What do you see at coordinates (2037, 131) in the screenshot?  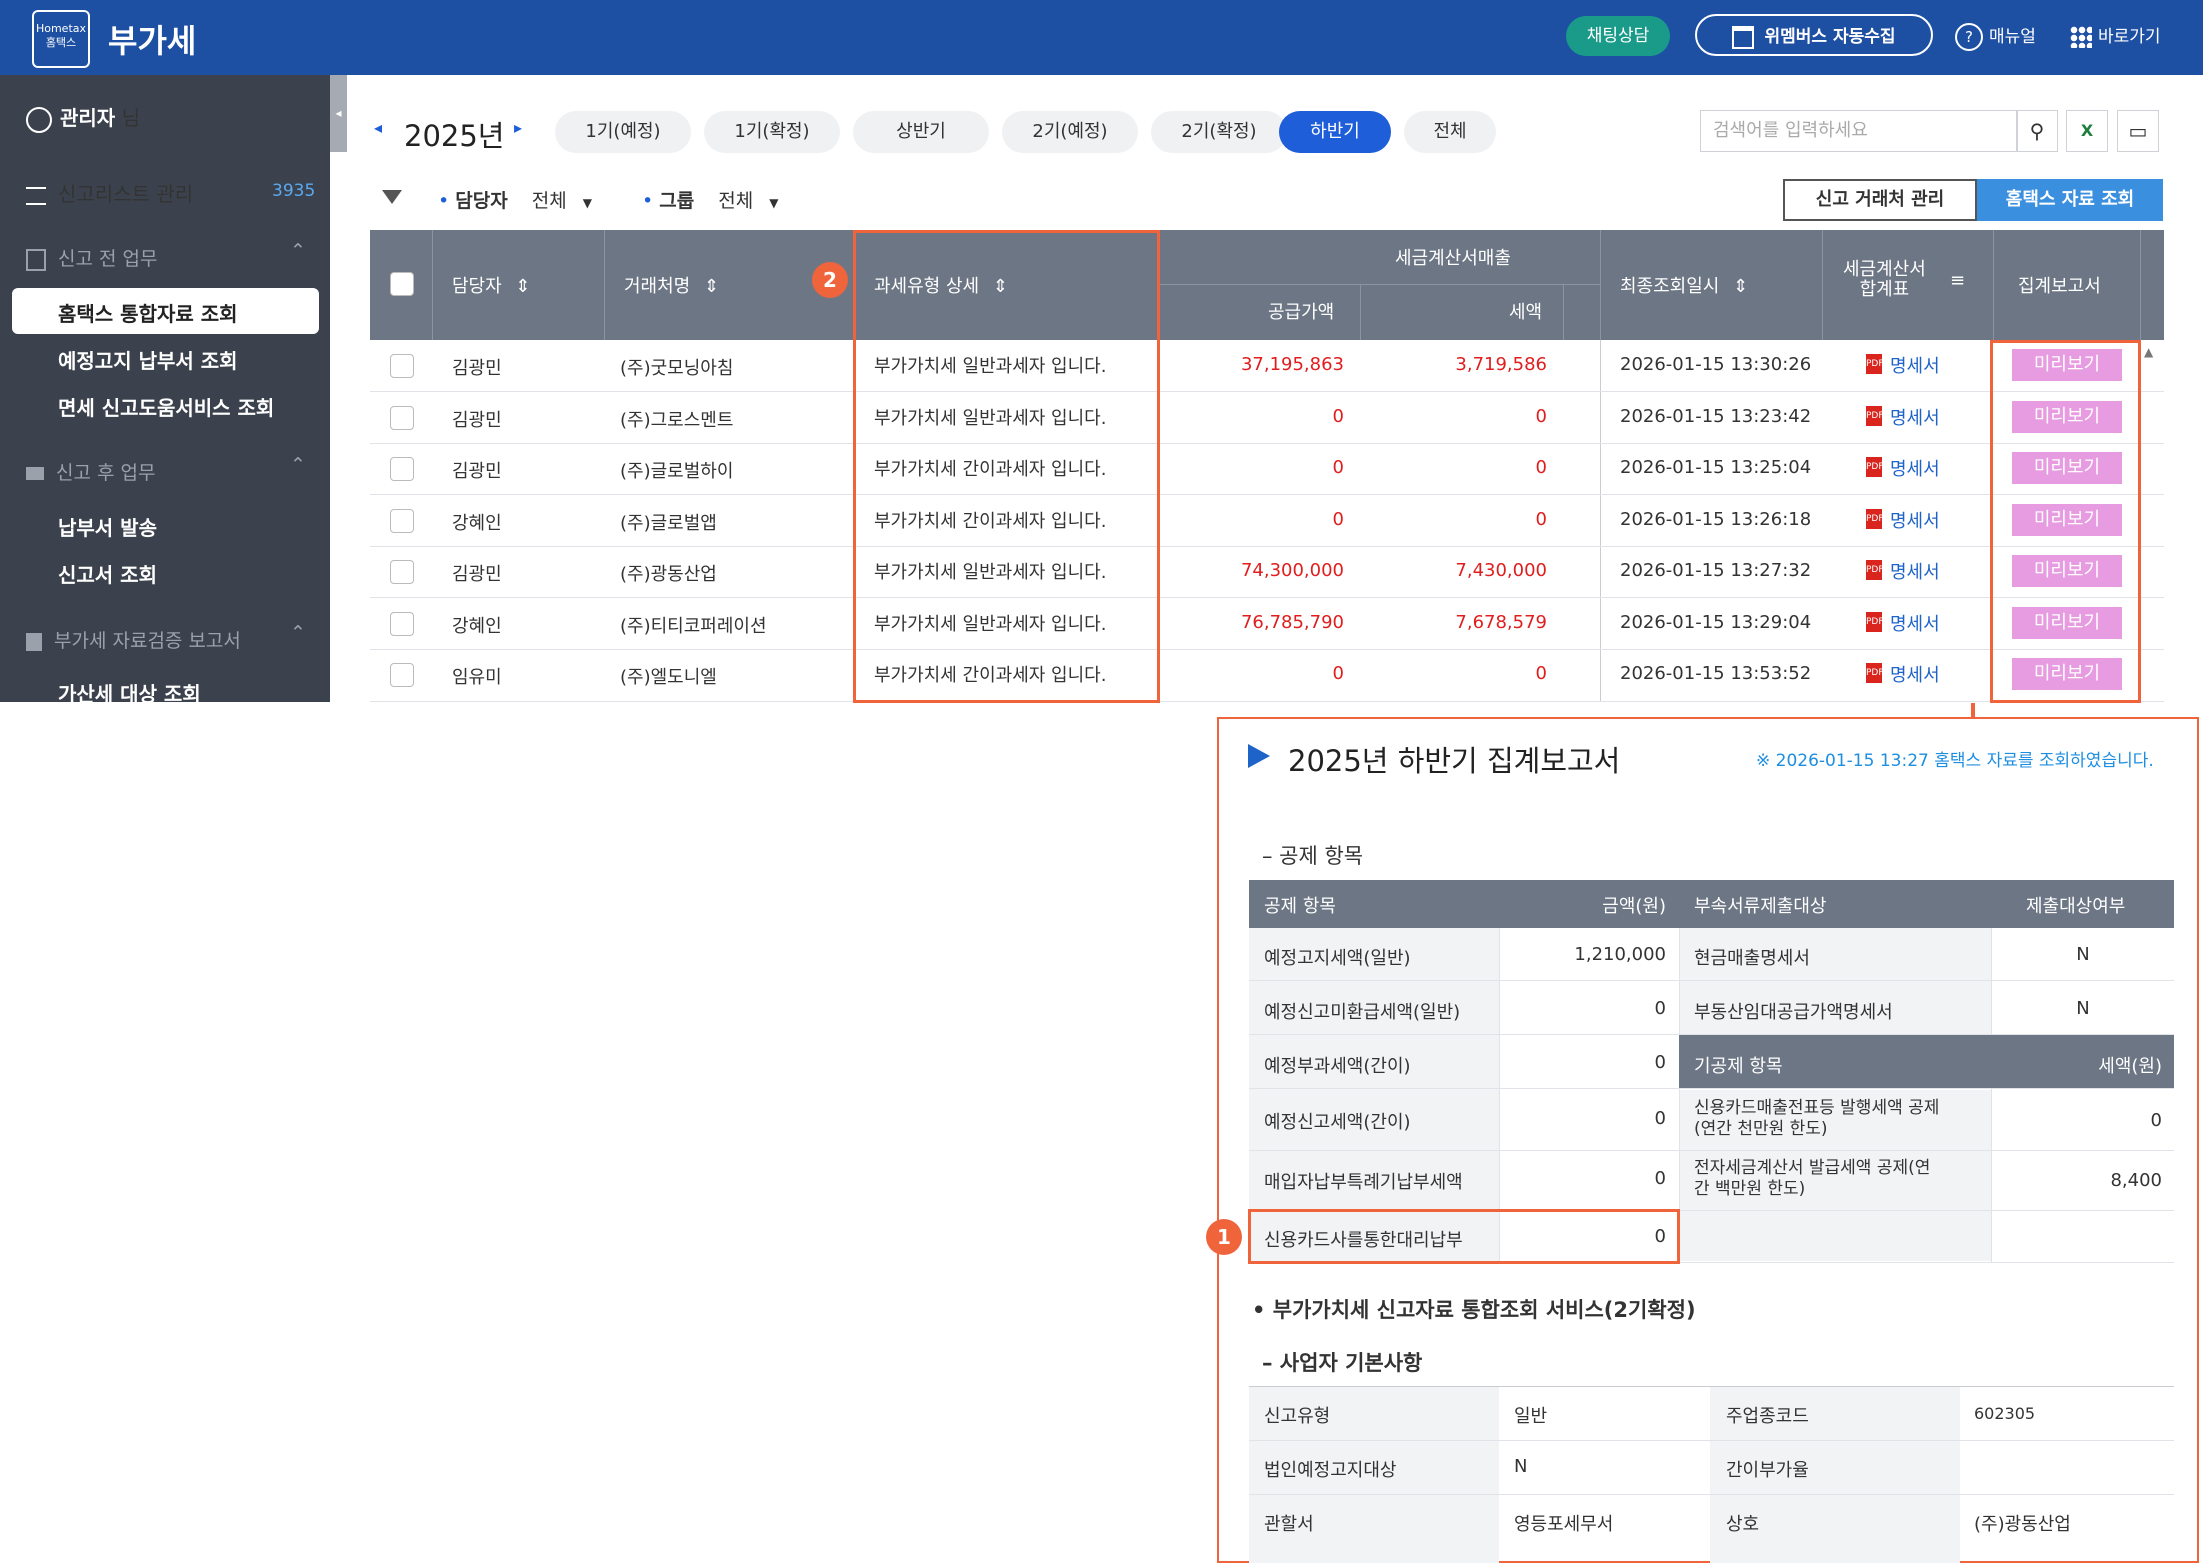 I see `search-icon: ⚲` at bounding box center [2037, 131].